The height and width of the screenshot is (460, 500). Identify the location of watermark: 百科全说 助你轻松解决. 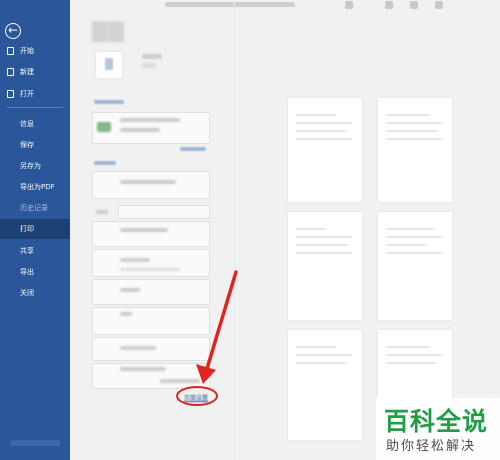
(438, 429).